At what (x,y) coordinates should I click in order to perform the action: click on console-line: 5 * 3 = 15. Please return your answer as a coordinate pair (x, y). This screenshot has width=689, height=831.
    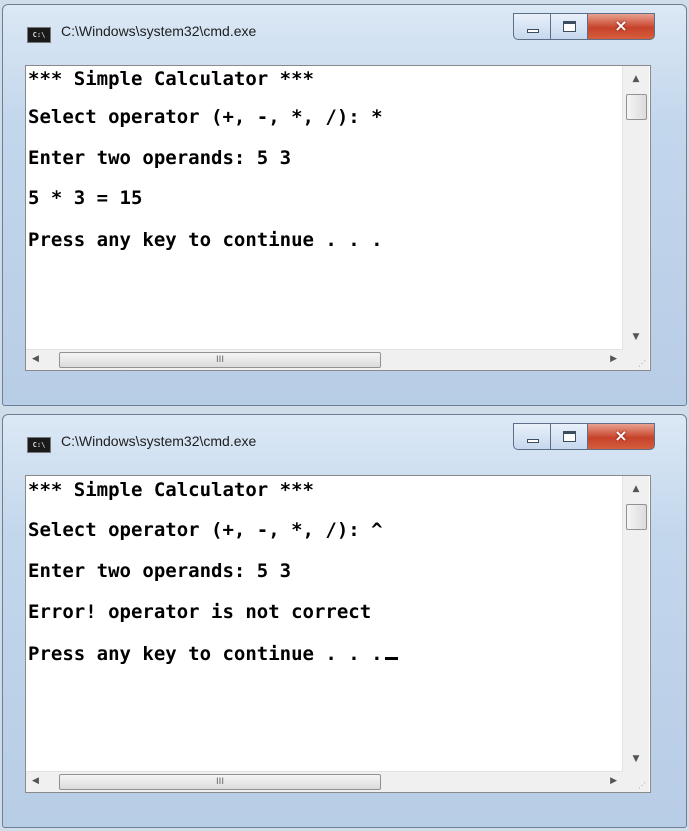
    Looking at the image, I should click on (85, 198).